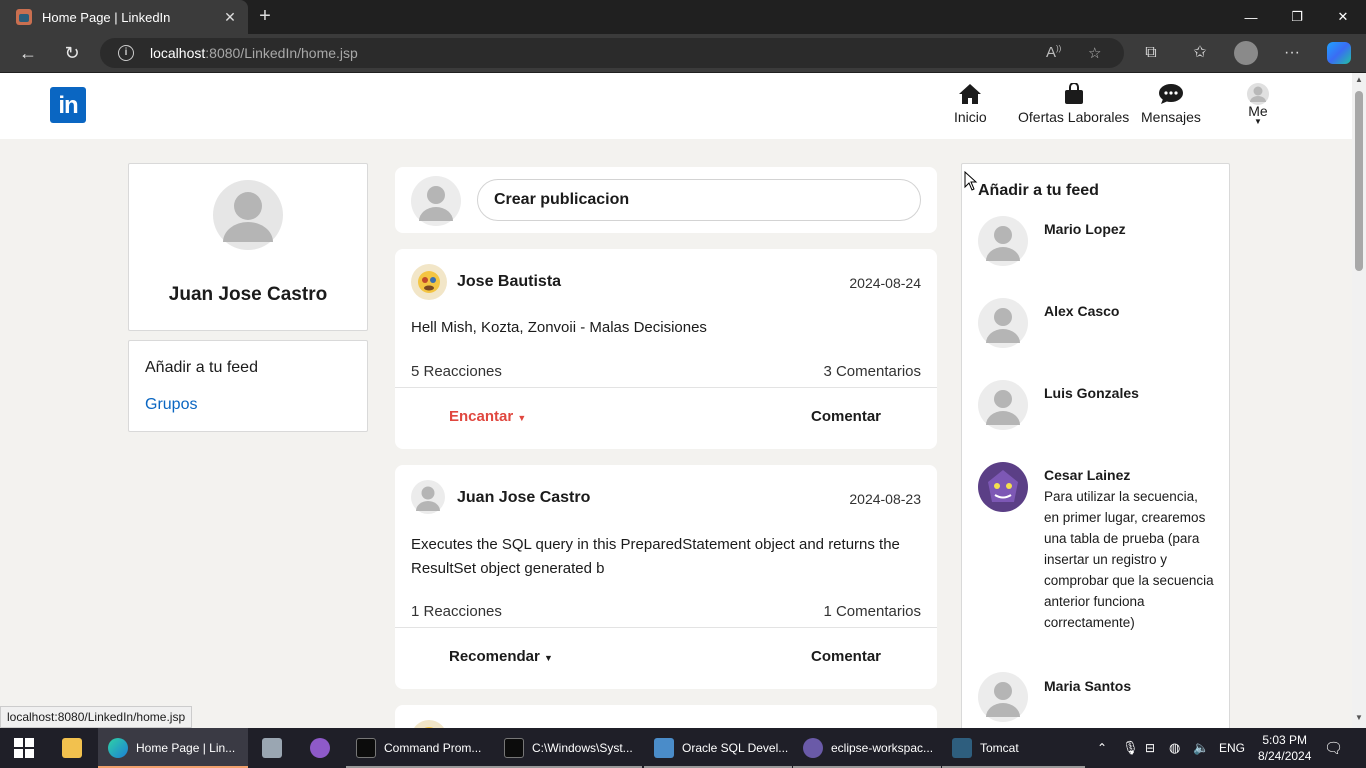 This screenshot has width=1366, height=768. What do you see at coordinates (1200, 53) in the screenshot?
I see `favorites-icon: ✩` at bounding box center [1200, 53].